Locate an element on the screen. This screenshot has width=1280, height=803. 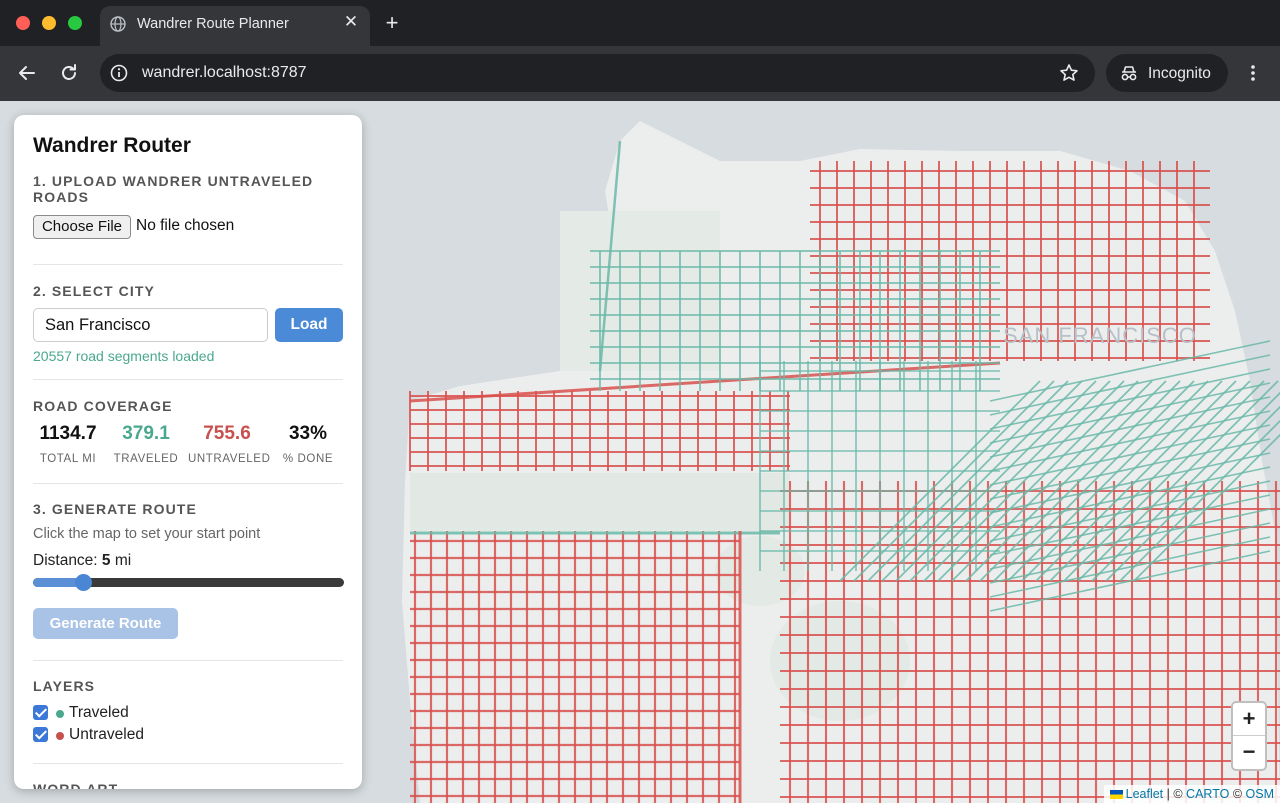
address-bar: wandrer.localhost:8787 is located at coordinates (597, 73).